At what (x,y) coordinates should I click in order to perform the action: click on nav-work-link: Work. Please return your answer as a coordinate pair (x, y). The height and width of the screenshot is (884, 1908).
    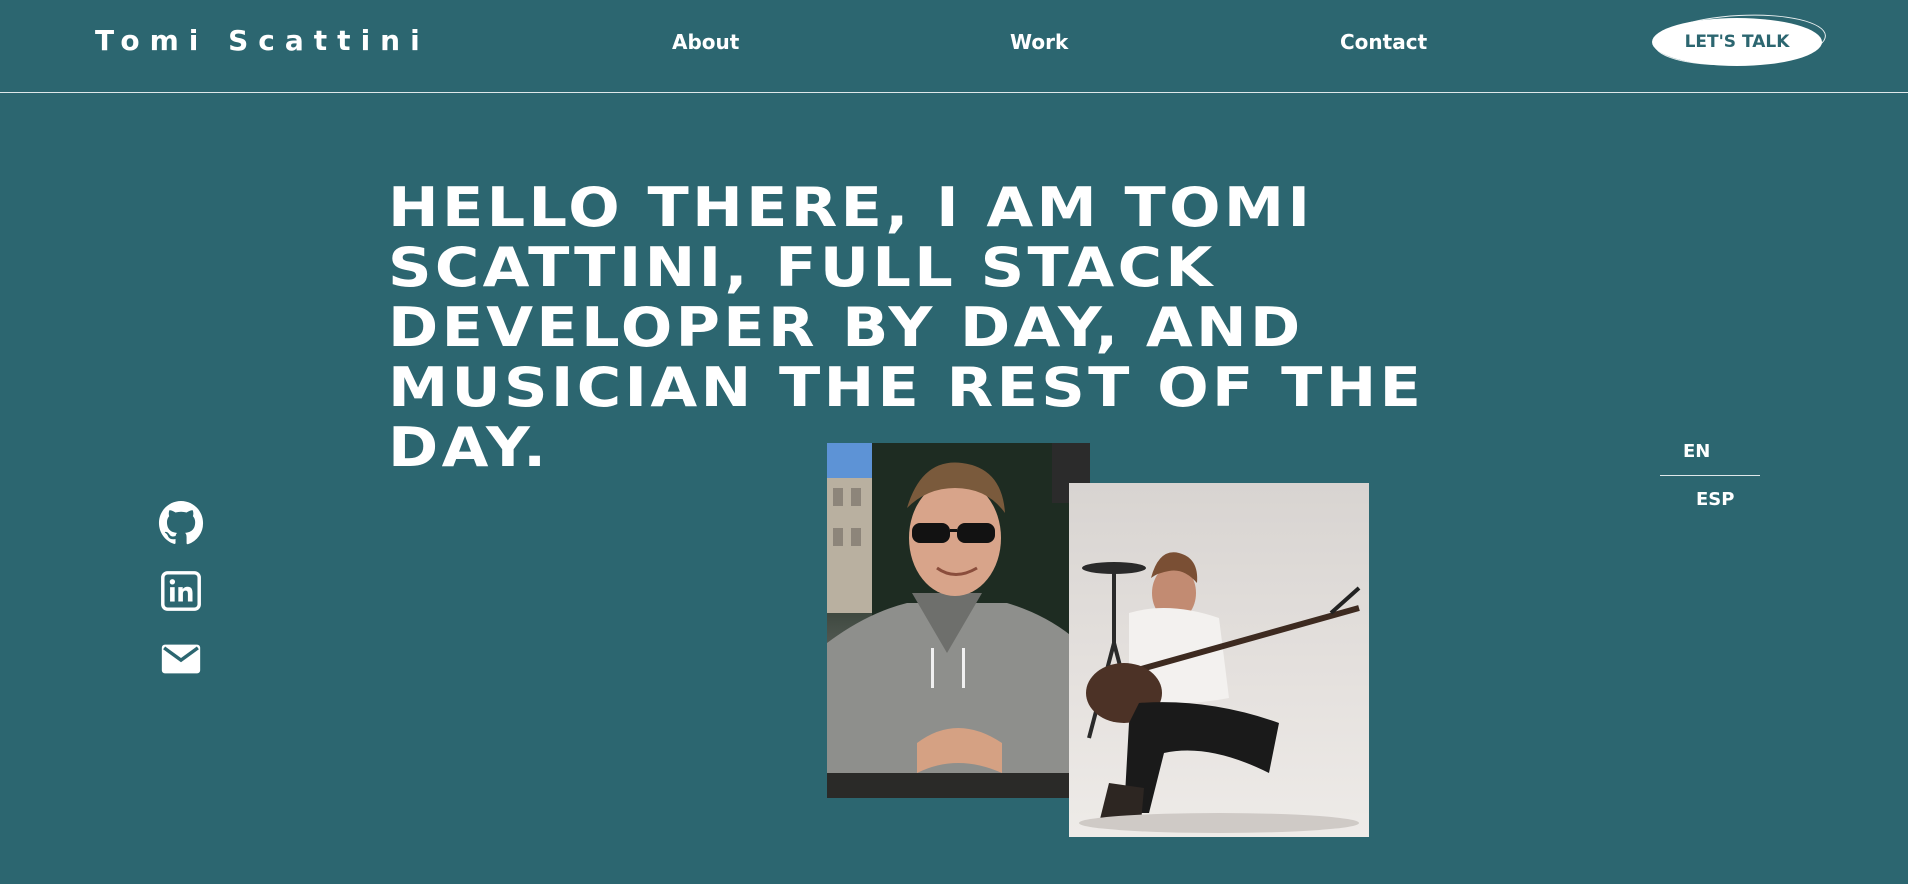
    Looking at the image, I should click on (1039, 42).